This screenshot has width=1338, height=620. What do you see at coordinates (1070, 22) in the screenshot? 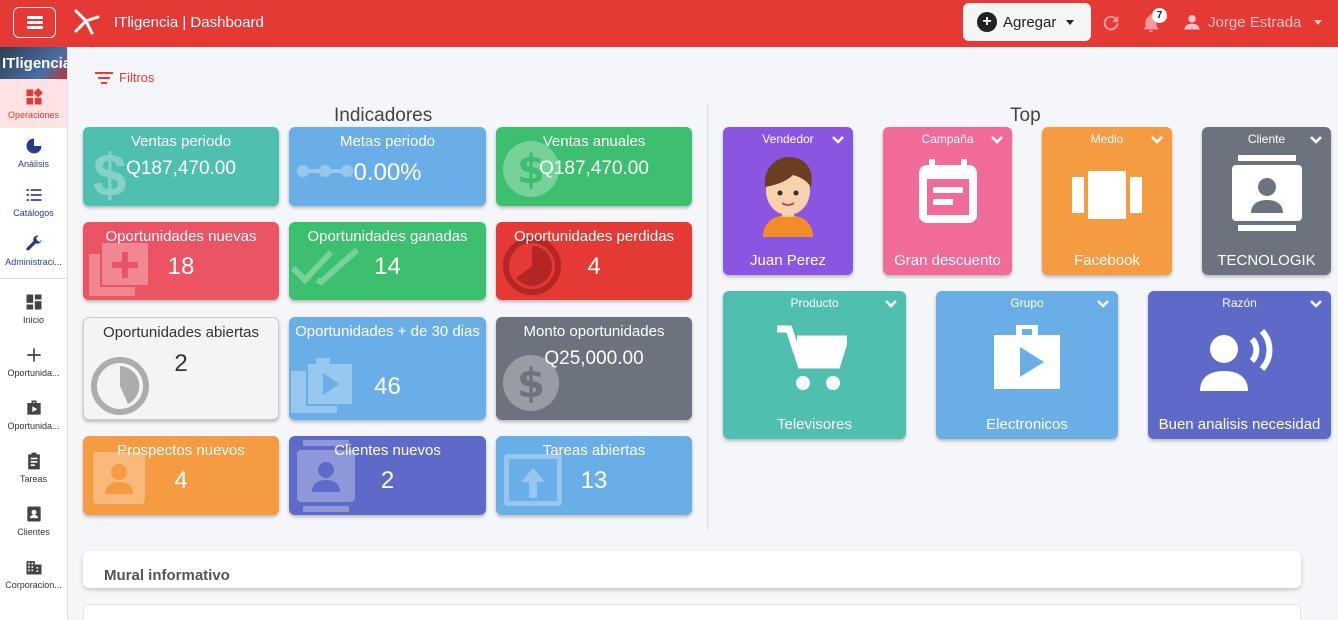
I see `caret-down-icon` at bounding box center [1070, 22].